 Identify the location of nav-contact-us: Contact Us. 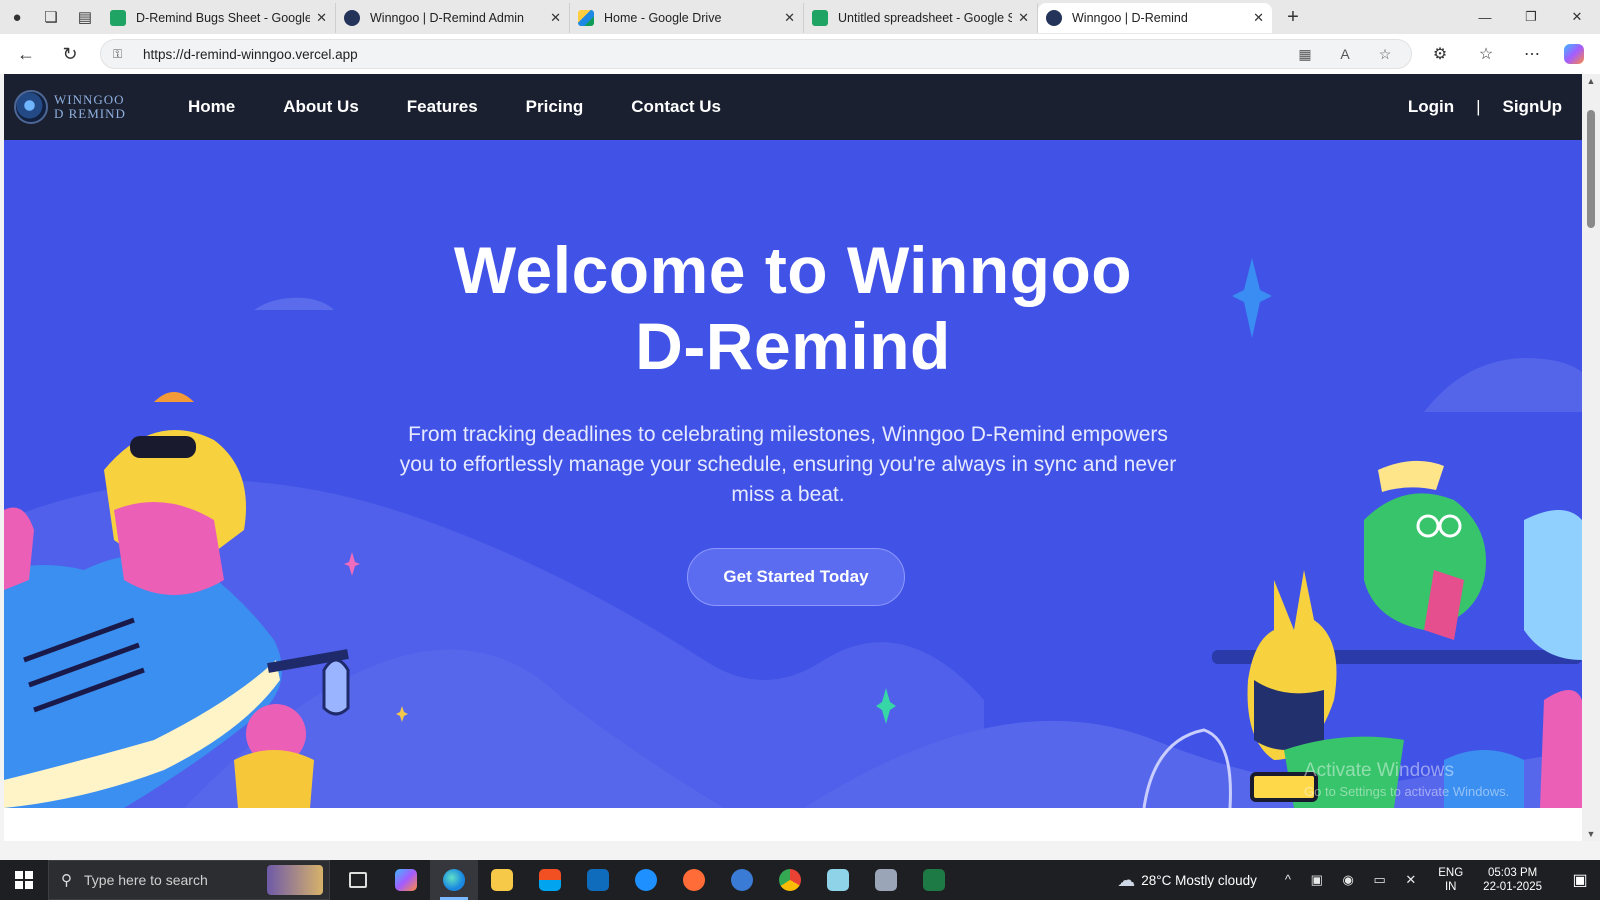
(676, 107).